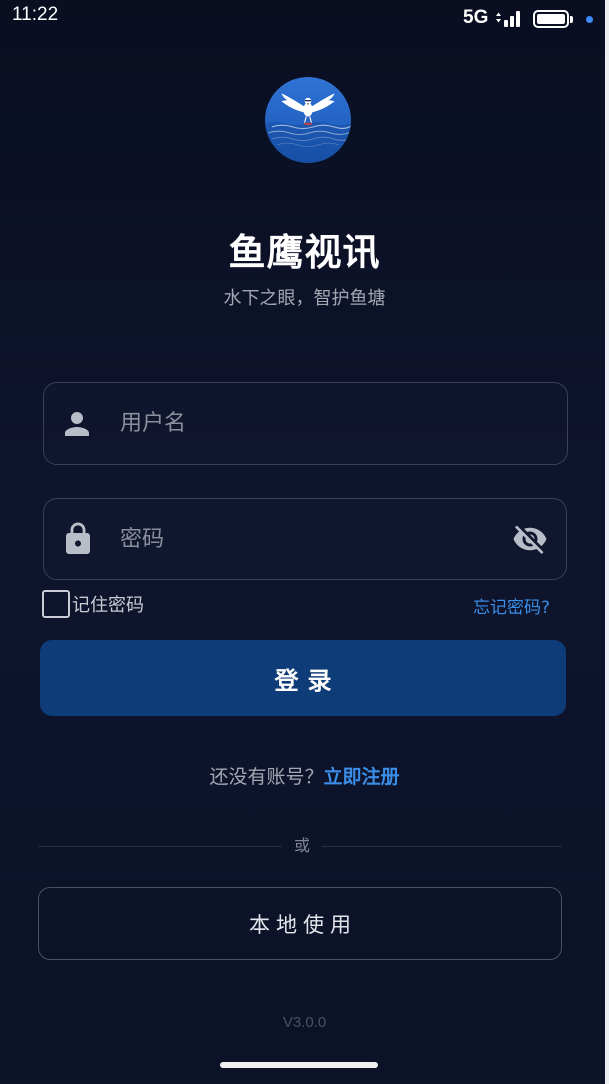 This screenshot has height=1084, width=609. Describe the element at coordinates (510, 18) in the screenshot. I see `signal-icon` at that location.